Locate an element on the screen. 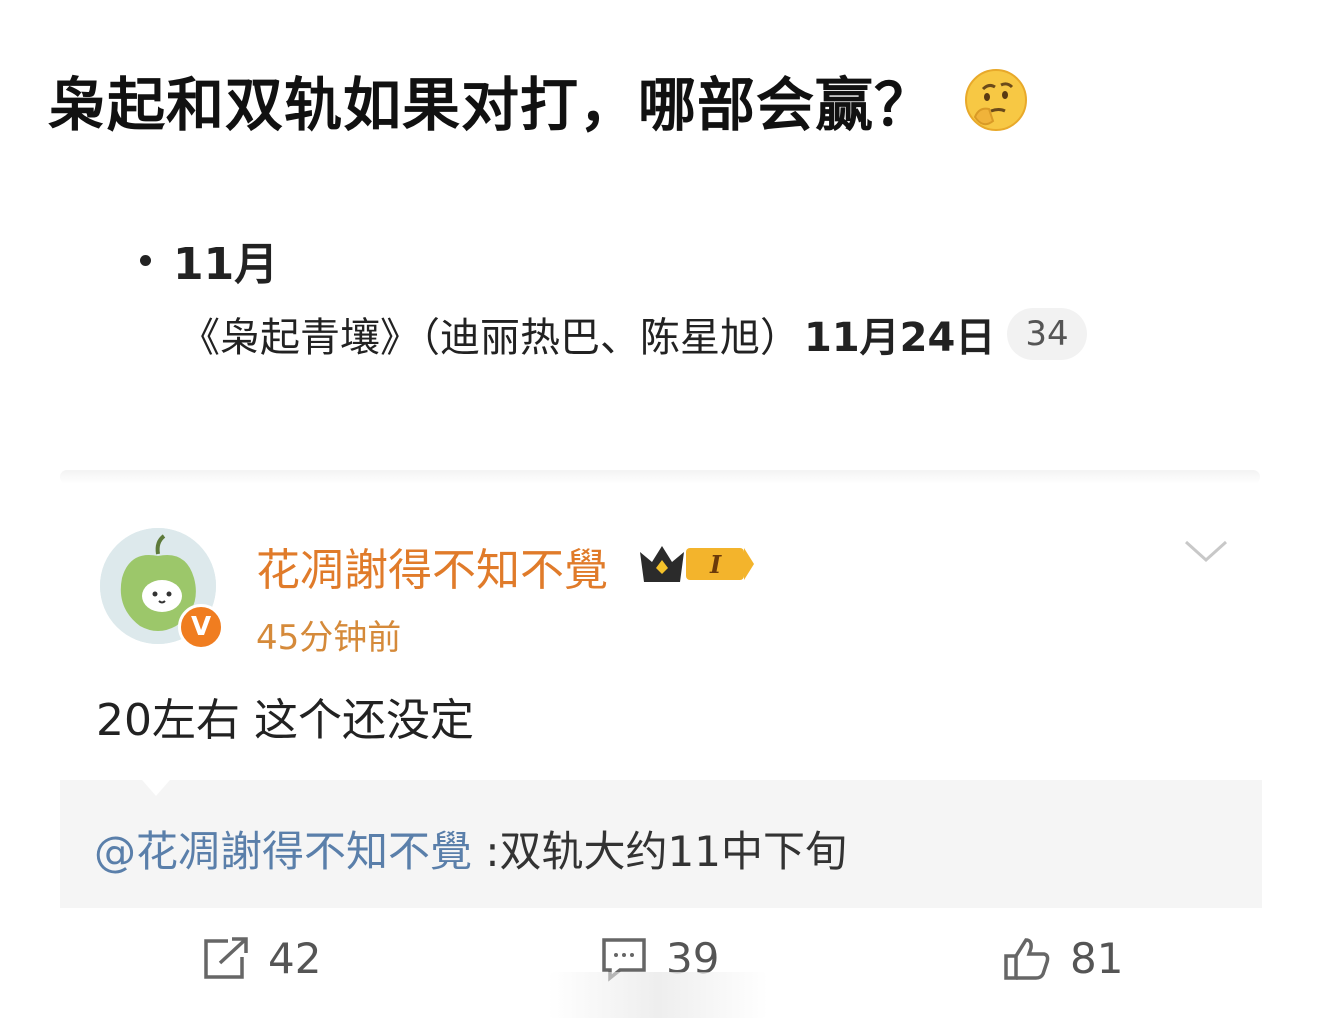  verified-badge: V is located at coordinates (201, 627).